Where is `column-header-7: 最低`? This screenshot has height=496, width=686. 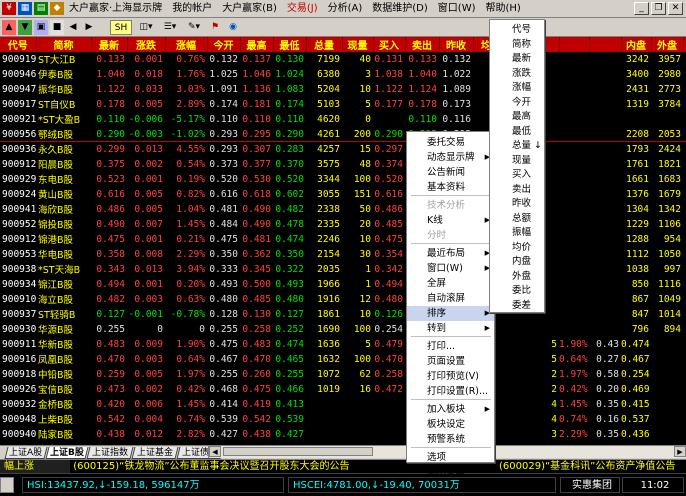
column-header-7: 最低 is located at coordinates (290, 44).